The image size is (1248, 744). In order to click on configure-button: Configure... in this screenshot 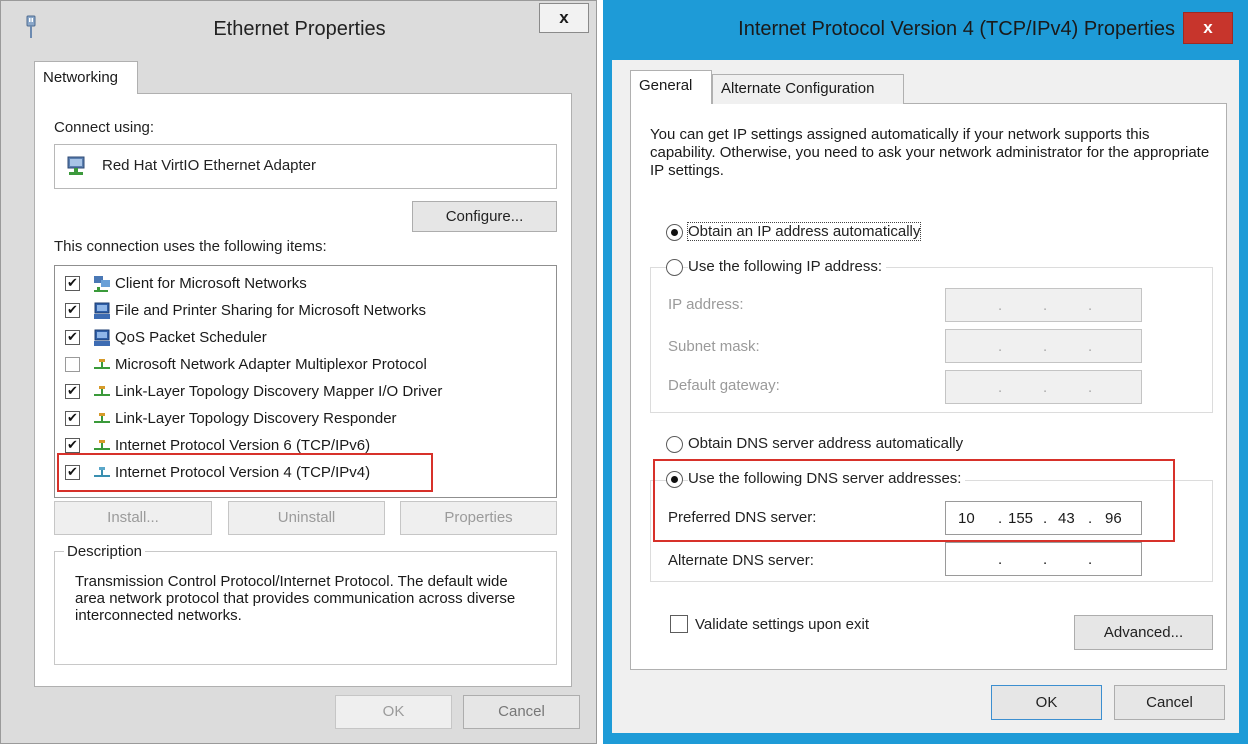, I will do `click(484, 216)`.